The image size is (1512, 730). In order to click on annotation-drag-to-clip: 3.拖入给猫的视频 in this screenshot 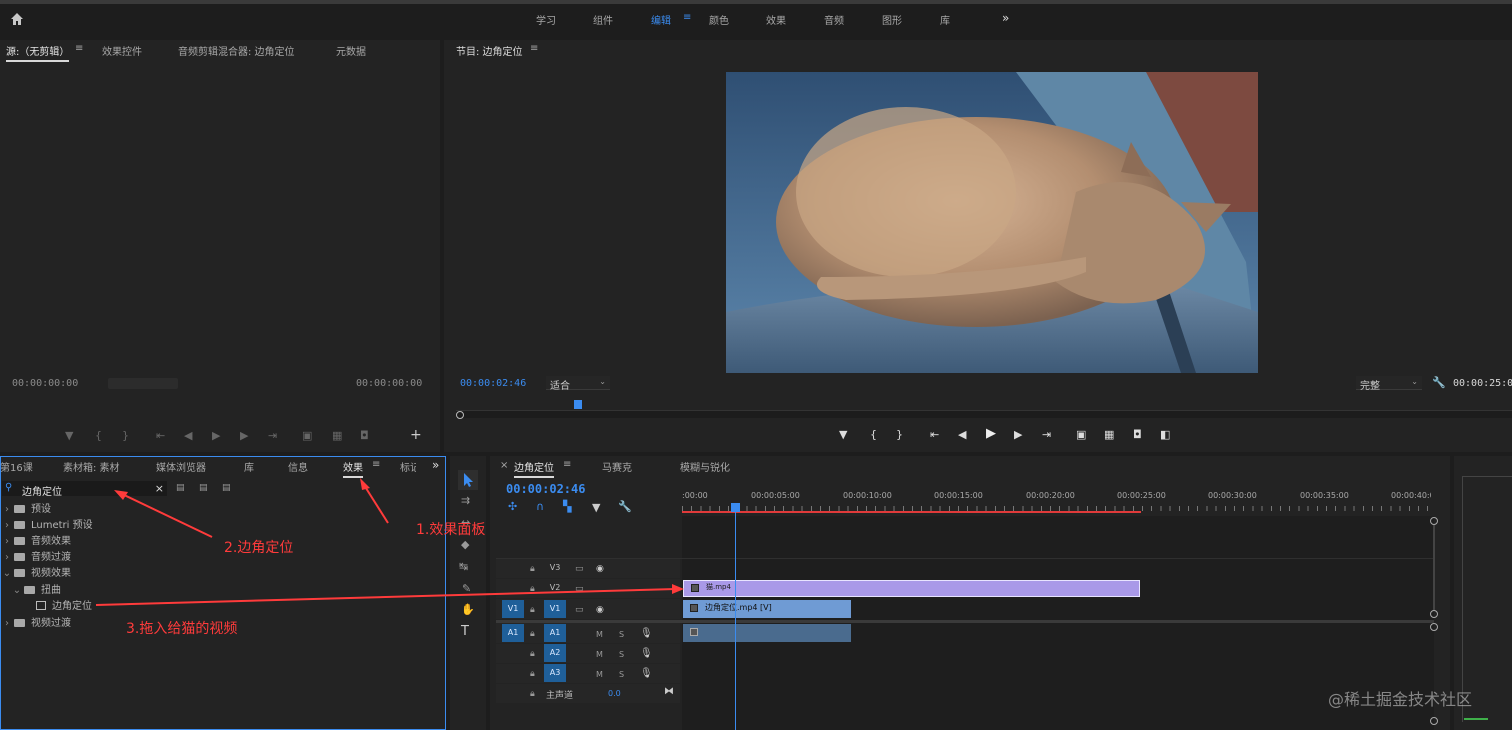, I will do `click(182, 629)`.